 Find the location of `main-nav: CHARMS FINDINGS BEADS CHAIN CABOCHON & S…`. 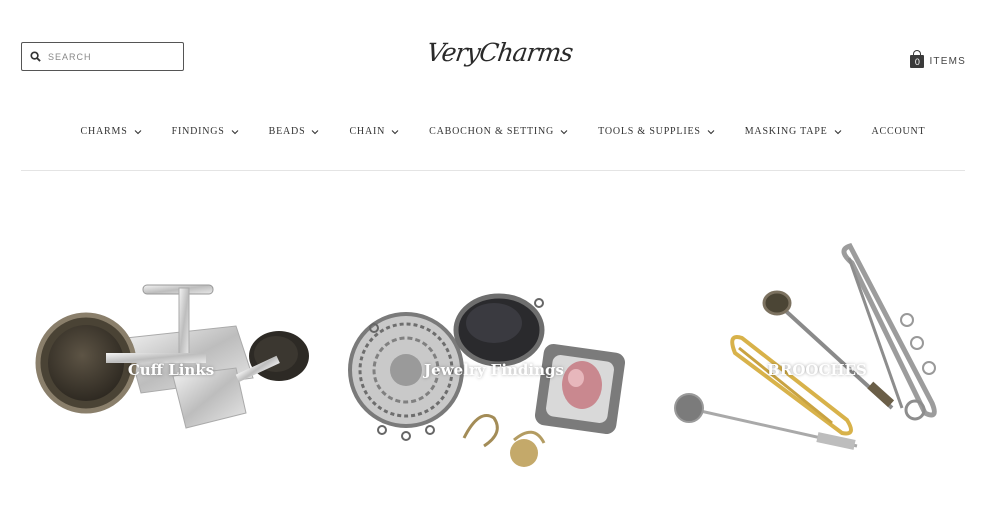

main-nav: CHARMS FINDINGS BEADS CHAIN CABOCHON & S… is located at coordinates (503, 131).